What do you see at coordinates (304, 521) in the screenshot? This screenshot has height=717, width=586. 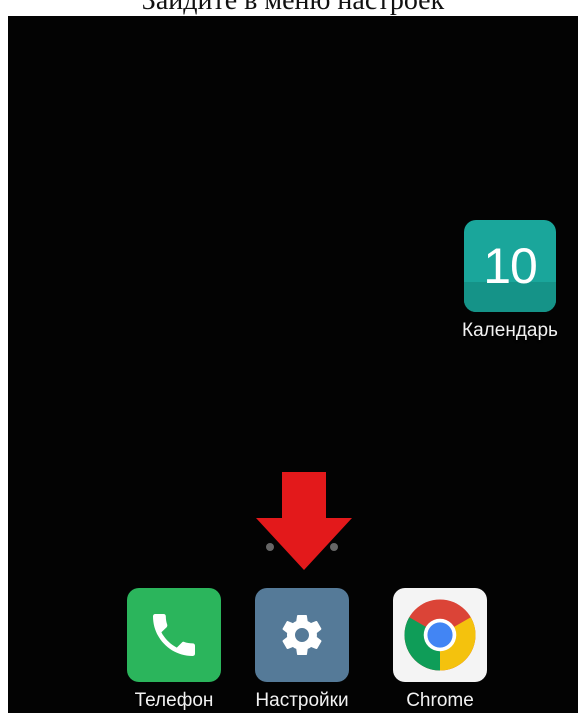 I see `red-arrow-down-icon` at bounding box center [304, 521].